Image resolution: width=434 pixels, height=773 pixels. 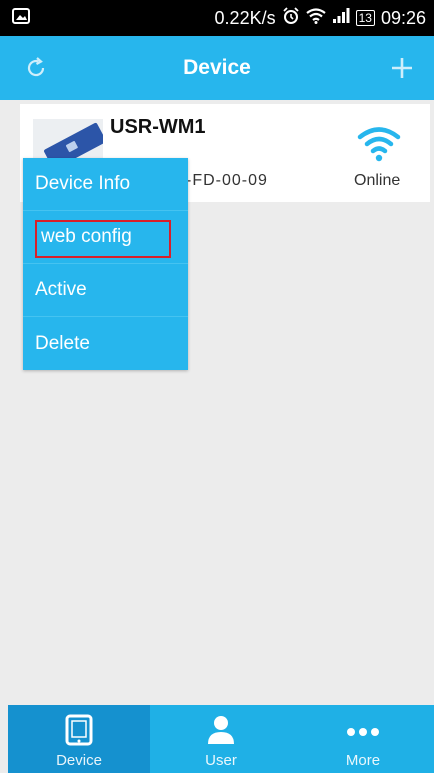 I want to click on alarm-icon, so click(x=291, y=18).